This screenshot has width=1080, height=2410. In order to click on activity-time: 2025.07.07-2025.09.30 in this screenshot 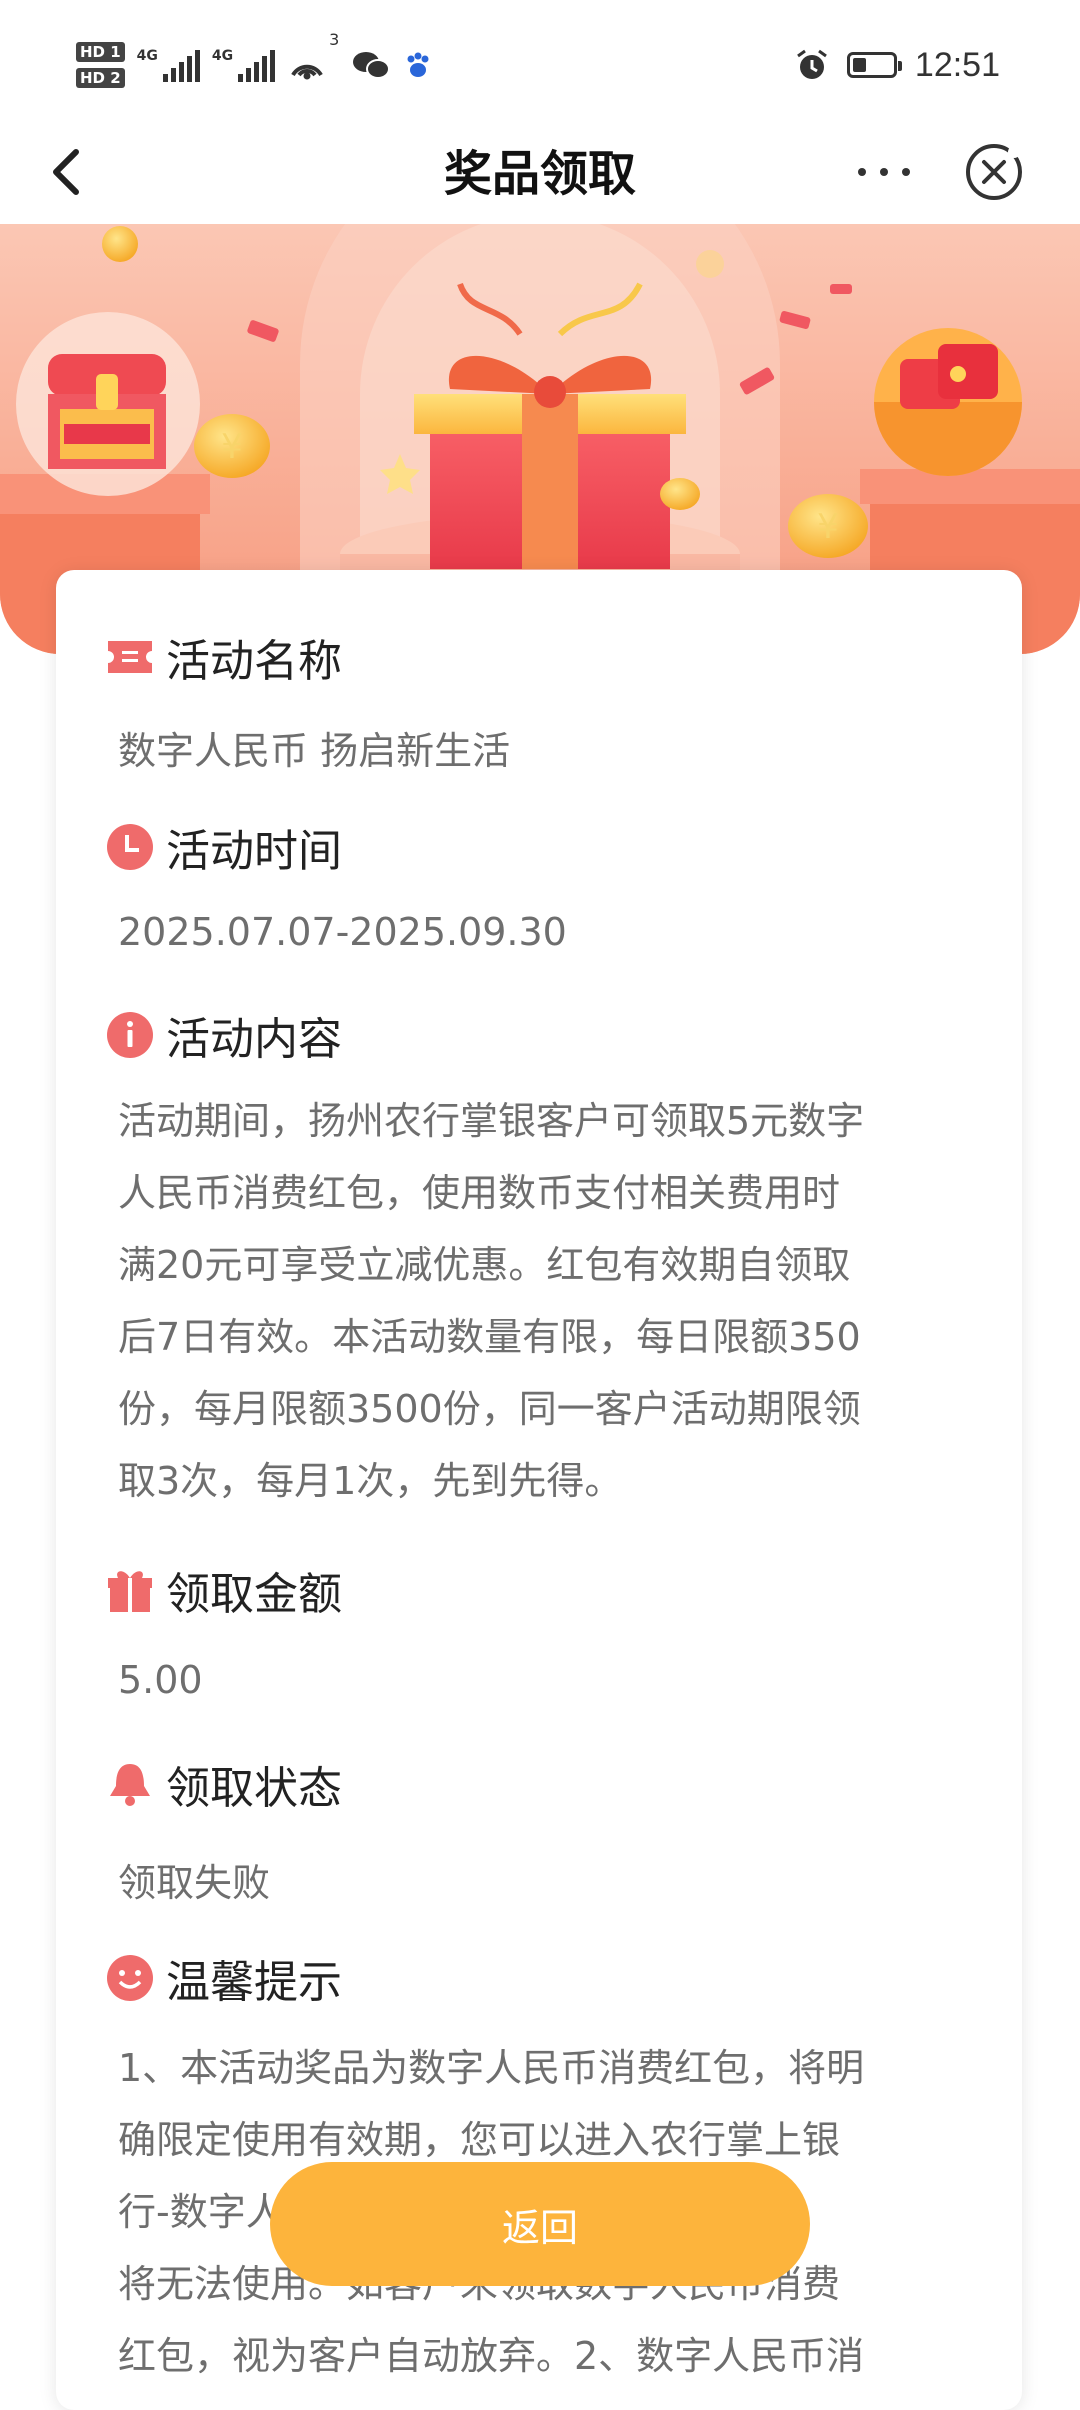, I will do `click(342, 932)`.